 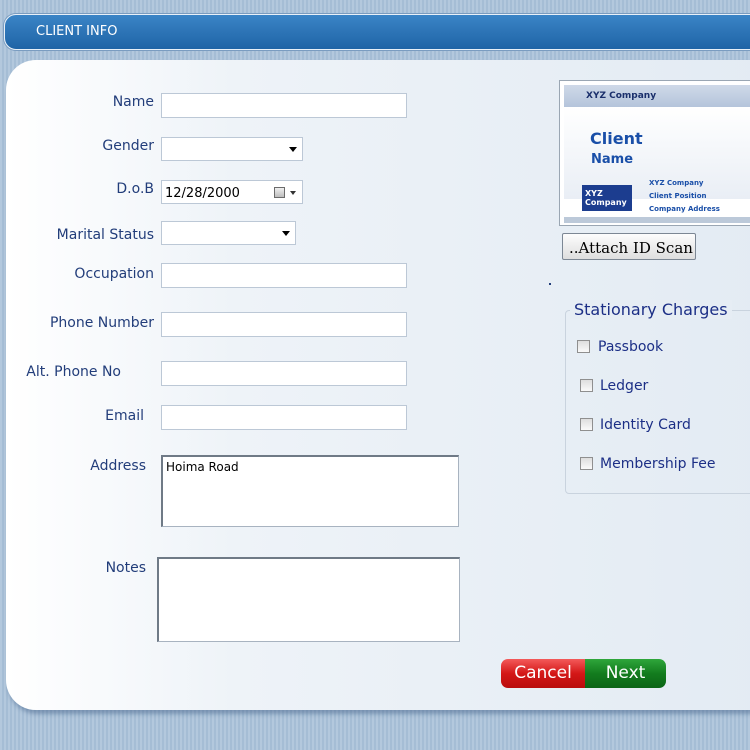 What do you see at coordinates (586, 385) in the screenshot?
I see `ledger-checkbox` at bounding box center [586, 385].